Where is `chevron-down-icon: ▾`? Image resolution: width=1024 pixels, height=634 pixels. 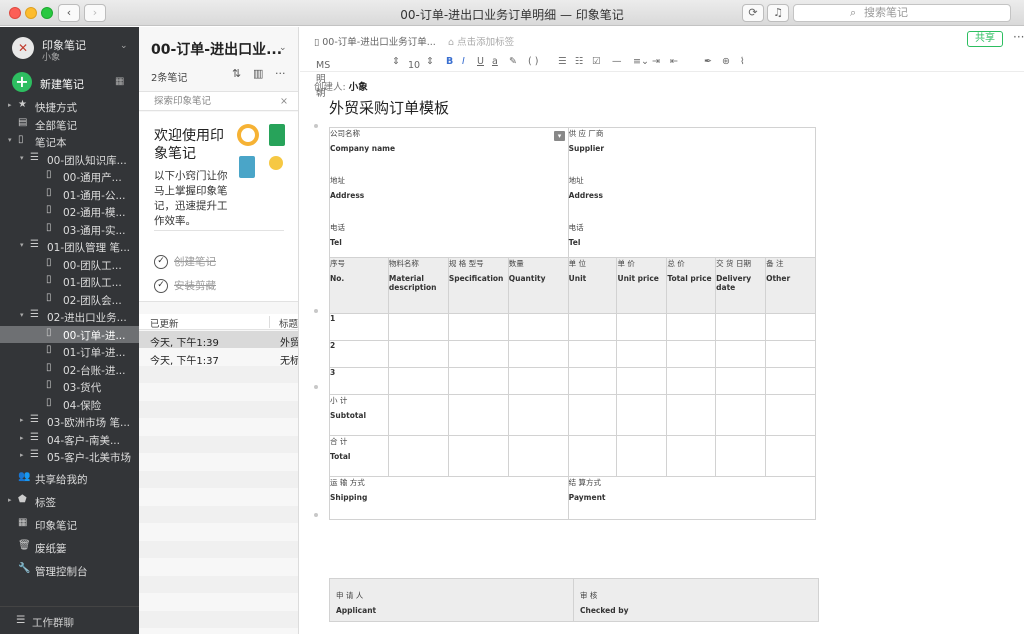
chevron-down-icon: ▾ is located at coordinates (22, 245).